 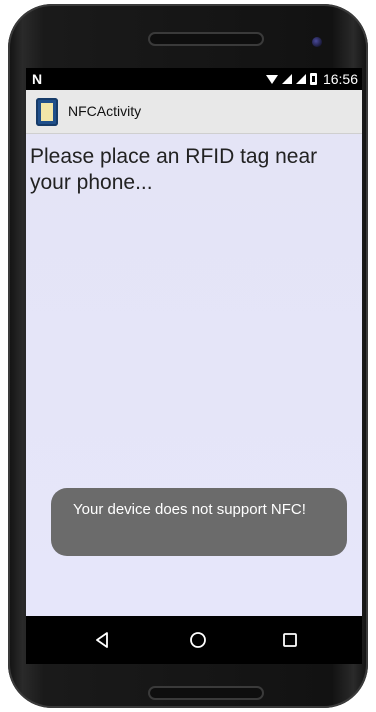 What do you see at coordinates (37, 79) in the screenshot?
I see `nfc-n-icon: N` at bounding box center [37, 79].